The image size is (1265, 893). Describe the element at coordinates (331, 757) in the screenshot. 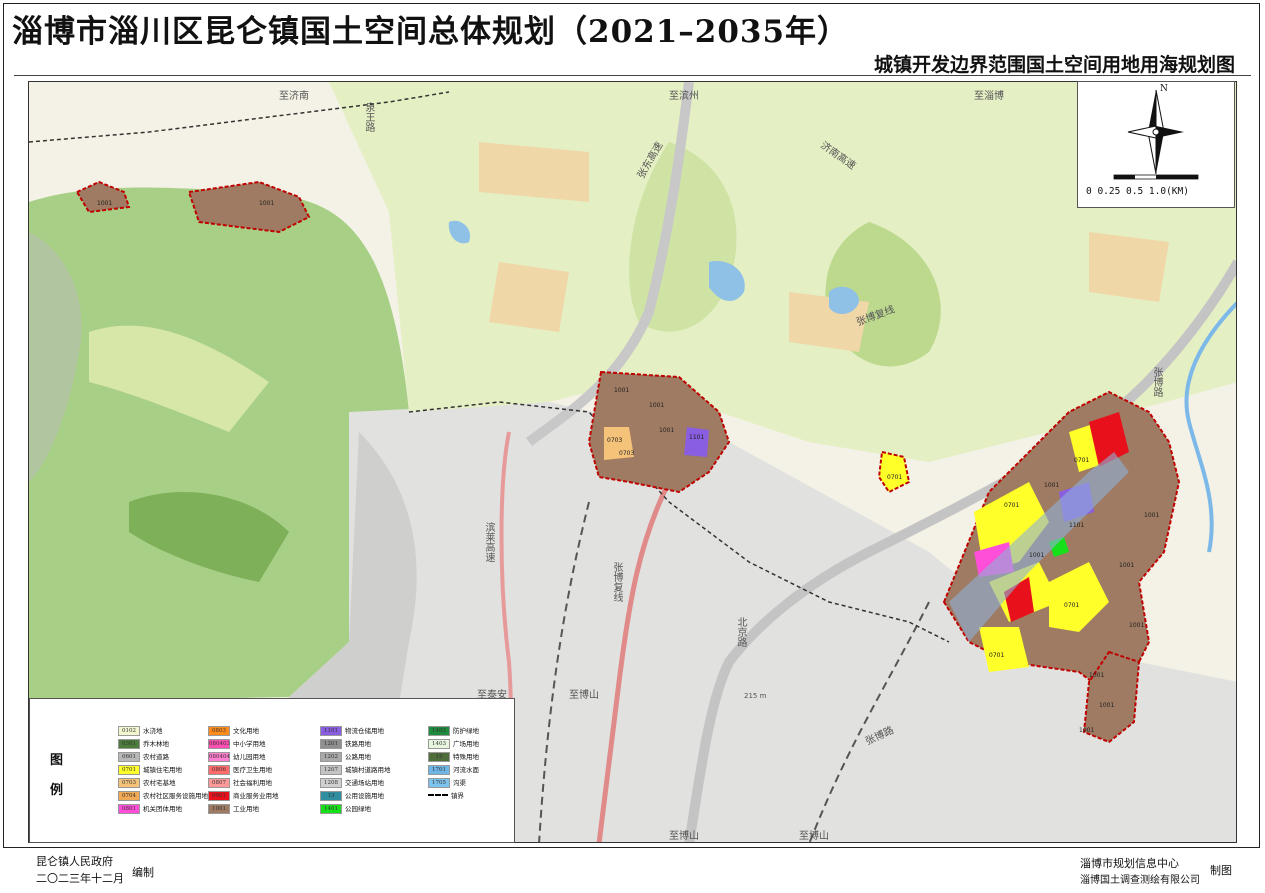

I see `legend-swatch: 1202` at that location.